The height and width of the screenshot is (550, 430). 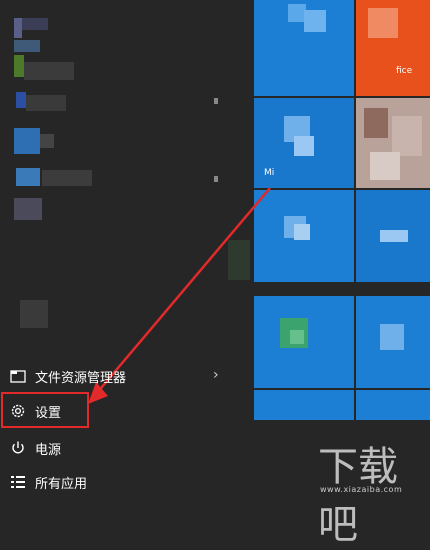 I want to click on settings-highlight-box, so click(x=45, y=410).